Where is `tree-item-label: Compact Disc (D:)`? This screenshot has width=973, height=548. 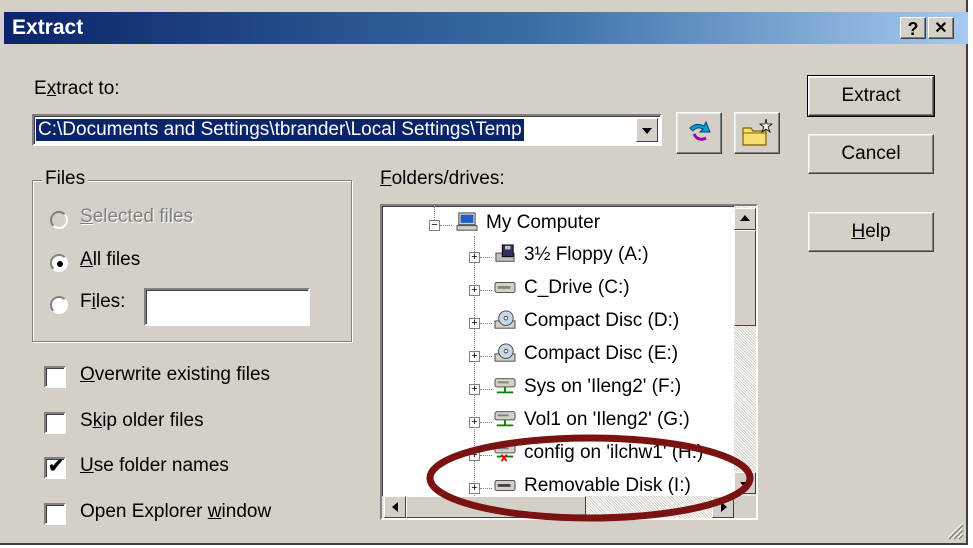
tree-item-label: Compact Disc (D:) is located at coordinates (601, 321).